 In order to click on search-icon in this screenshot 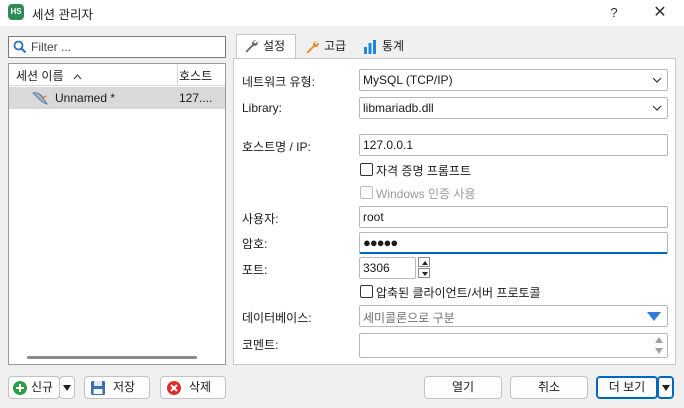, I will do `click(20, 47)`.